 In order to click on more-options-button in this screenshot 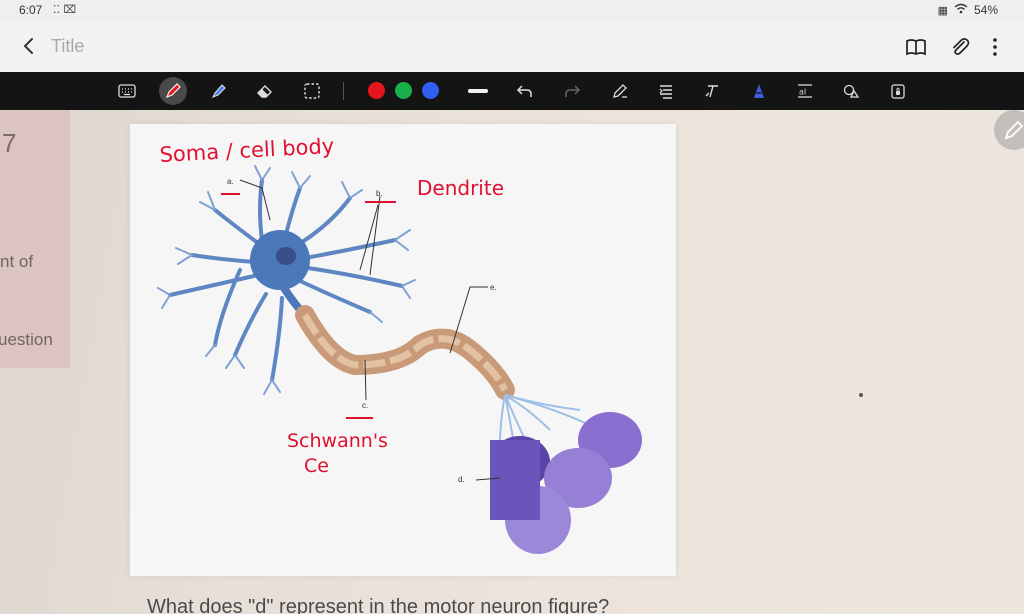, I will do `click(995, 47)`.